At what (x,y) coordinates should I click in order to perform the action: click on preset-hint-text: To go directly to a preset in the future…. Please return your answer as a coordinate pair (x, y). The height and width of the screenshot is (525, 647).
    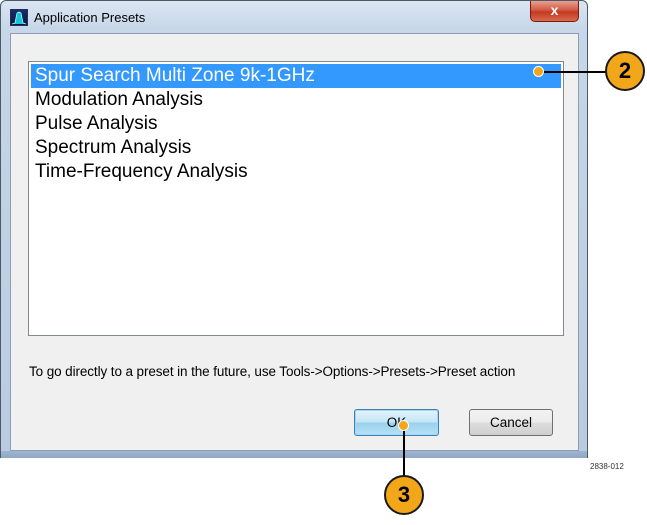
    Looking at the image, I should click on (272, 371).